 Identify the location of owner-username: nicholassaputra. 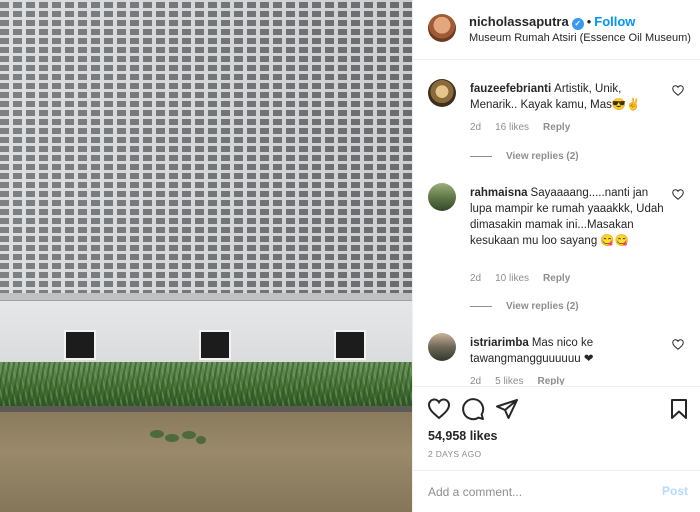
(519, 21).